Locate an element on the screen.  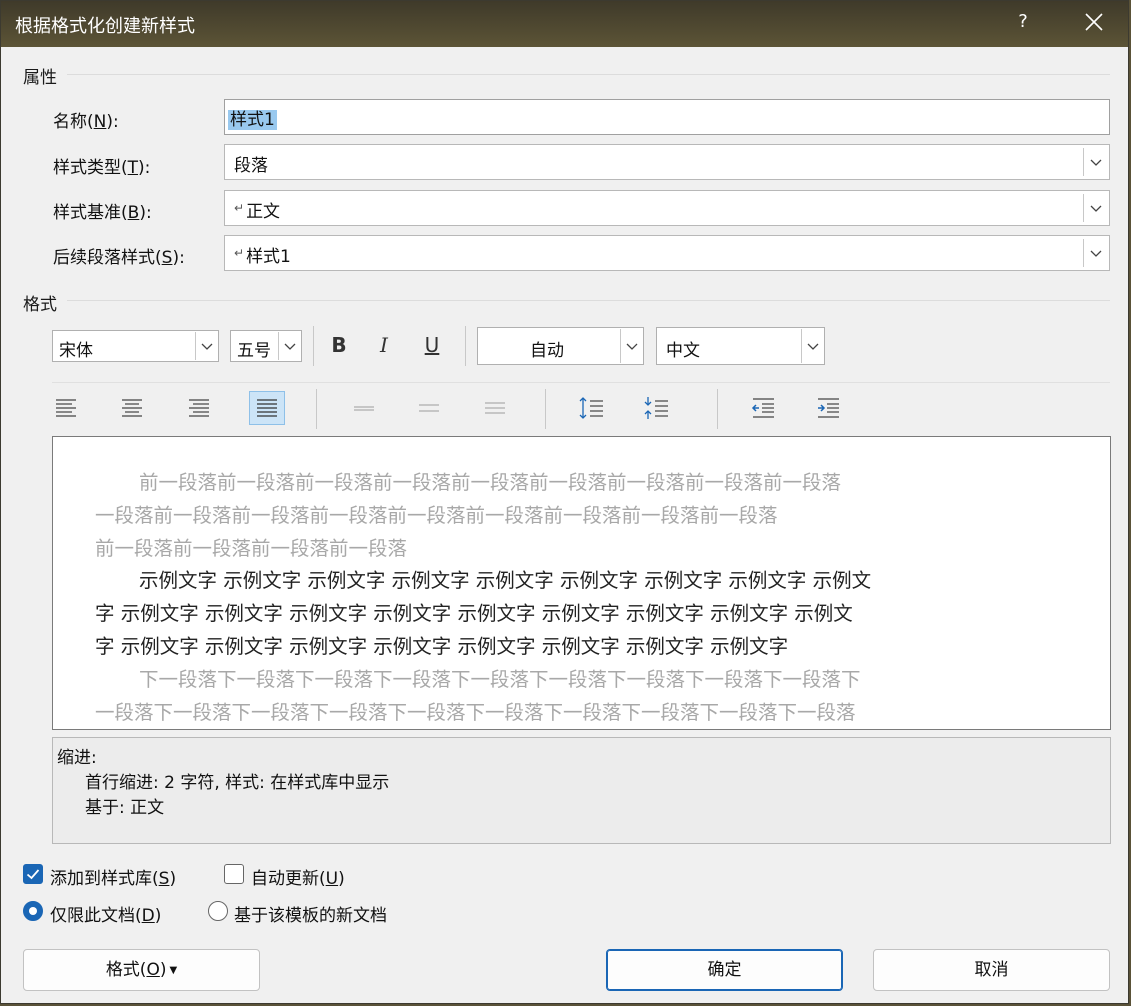
format-section-title: 格式 is located at coordinates (40, 305).